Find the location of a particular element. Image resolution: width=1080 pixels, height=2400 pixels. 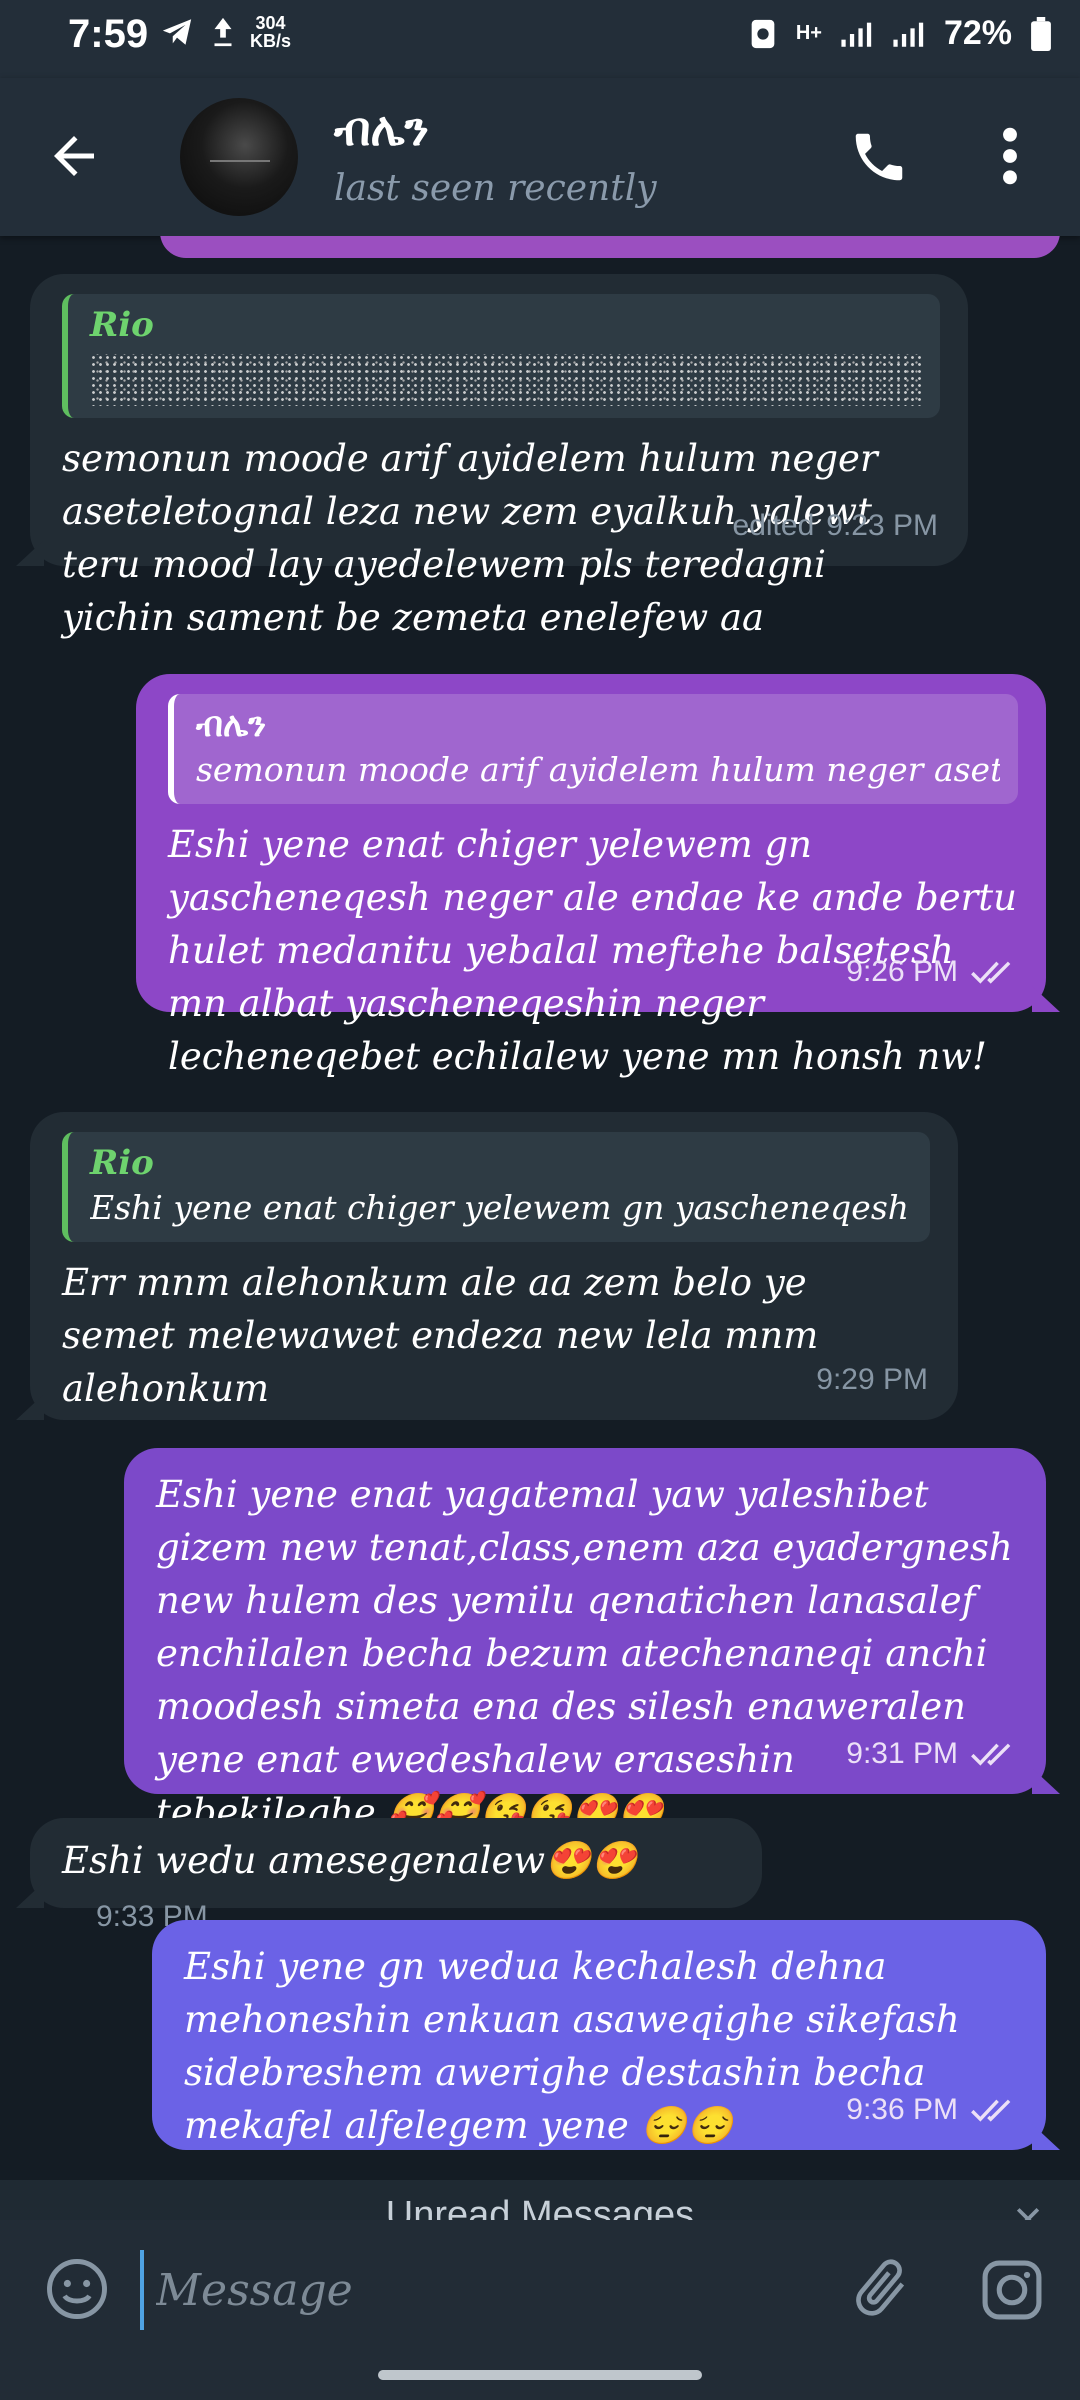

more-vertical-icon is located at coordinates (1010, 156).